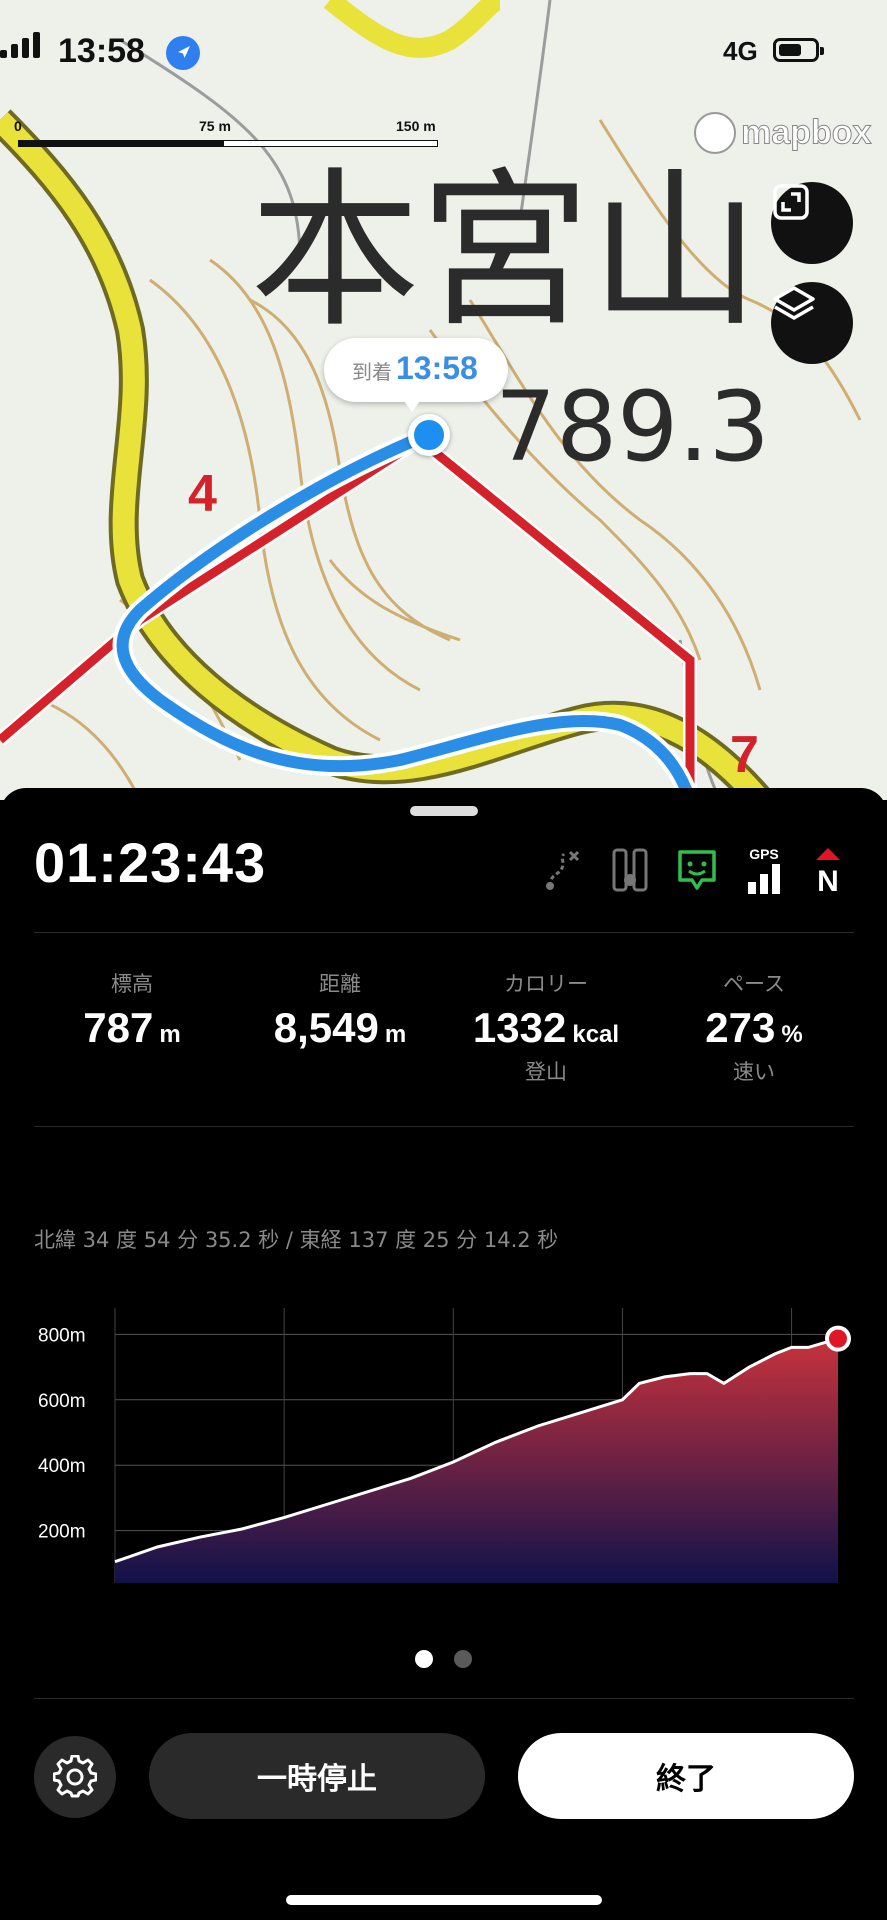  I want to click on gps-signal-icon: GPS, so click(764, 871).